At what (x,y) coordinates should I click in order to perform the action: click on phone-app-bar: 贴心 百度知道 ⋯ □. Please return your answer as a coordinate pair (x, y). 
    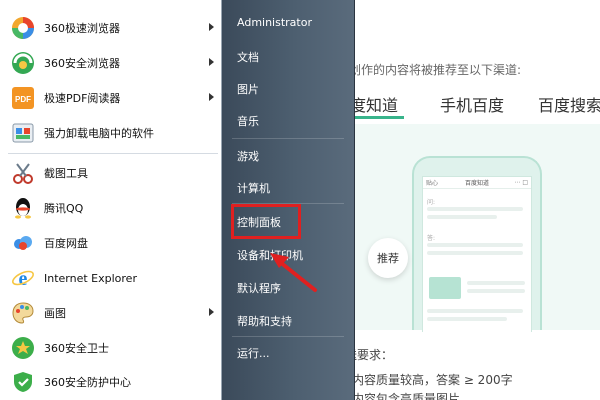
    Looking at the image, I should click on (477, 183).